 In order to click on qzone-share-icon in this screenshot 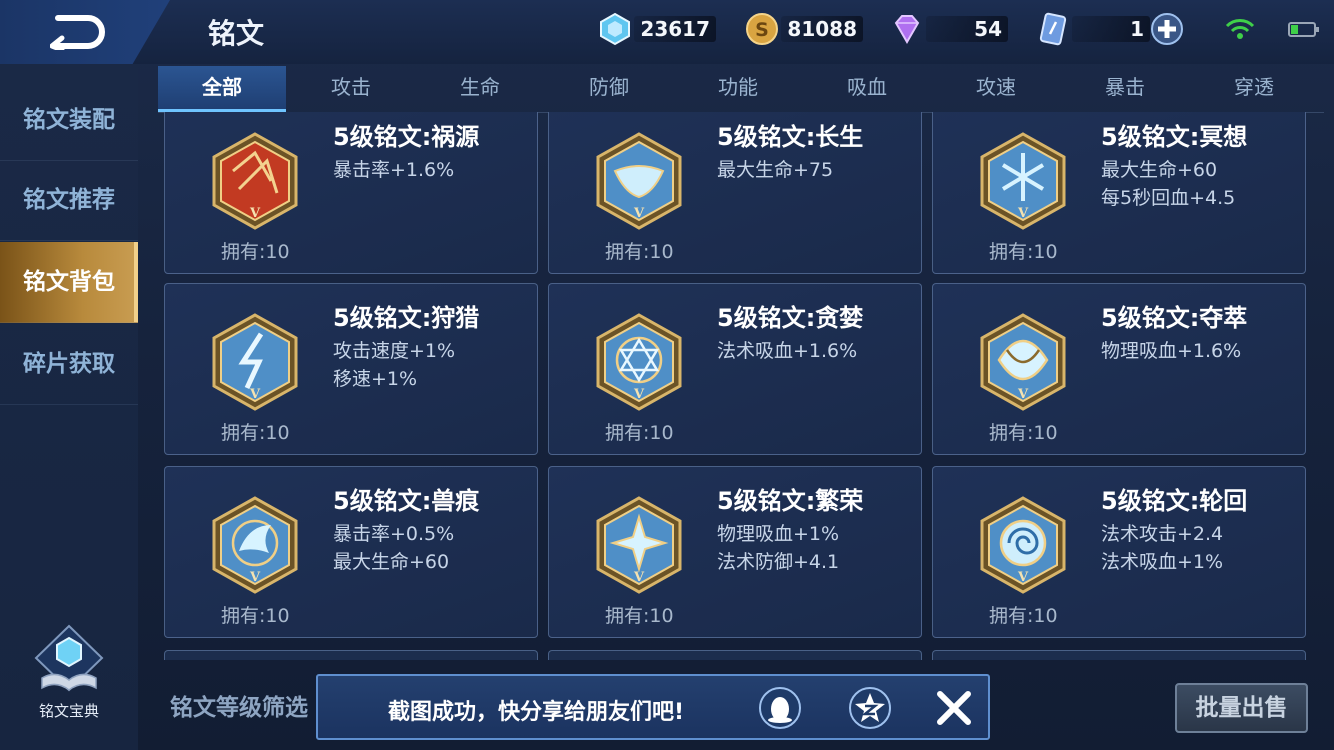, I will do `click(870, 708)`.